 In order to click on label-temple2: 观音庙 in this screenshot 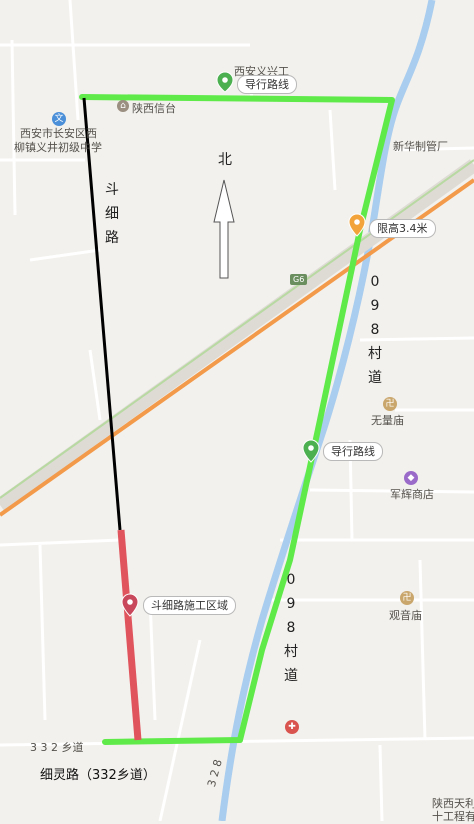, I will do `click(405, 615)`.